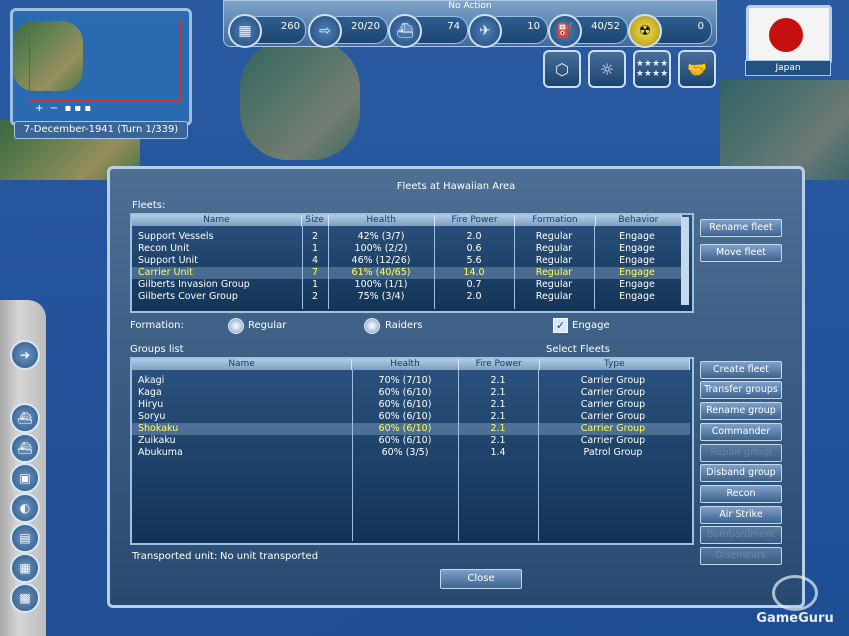  Describe the element at coordinates (697, 69) in the screenshot. I see `diplomacy-button: 🤝` at that location.